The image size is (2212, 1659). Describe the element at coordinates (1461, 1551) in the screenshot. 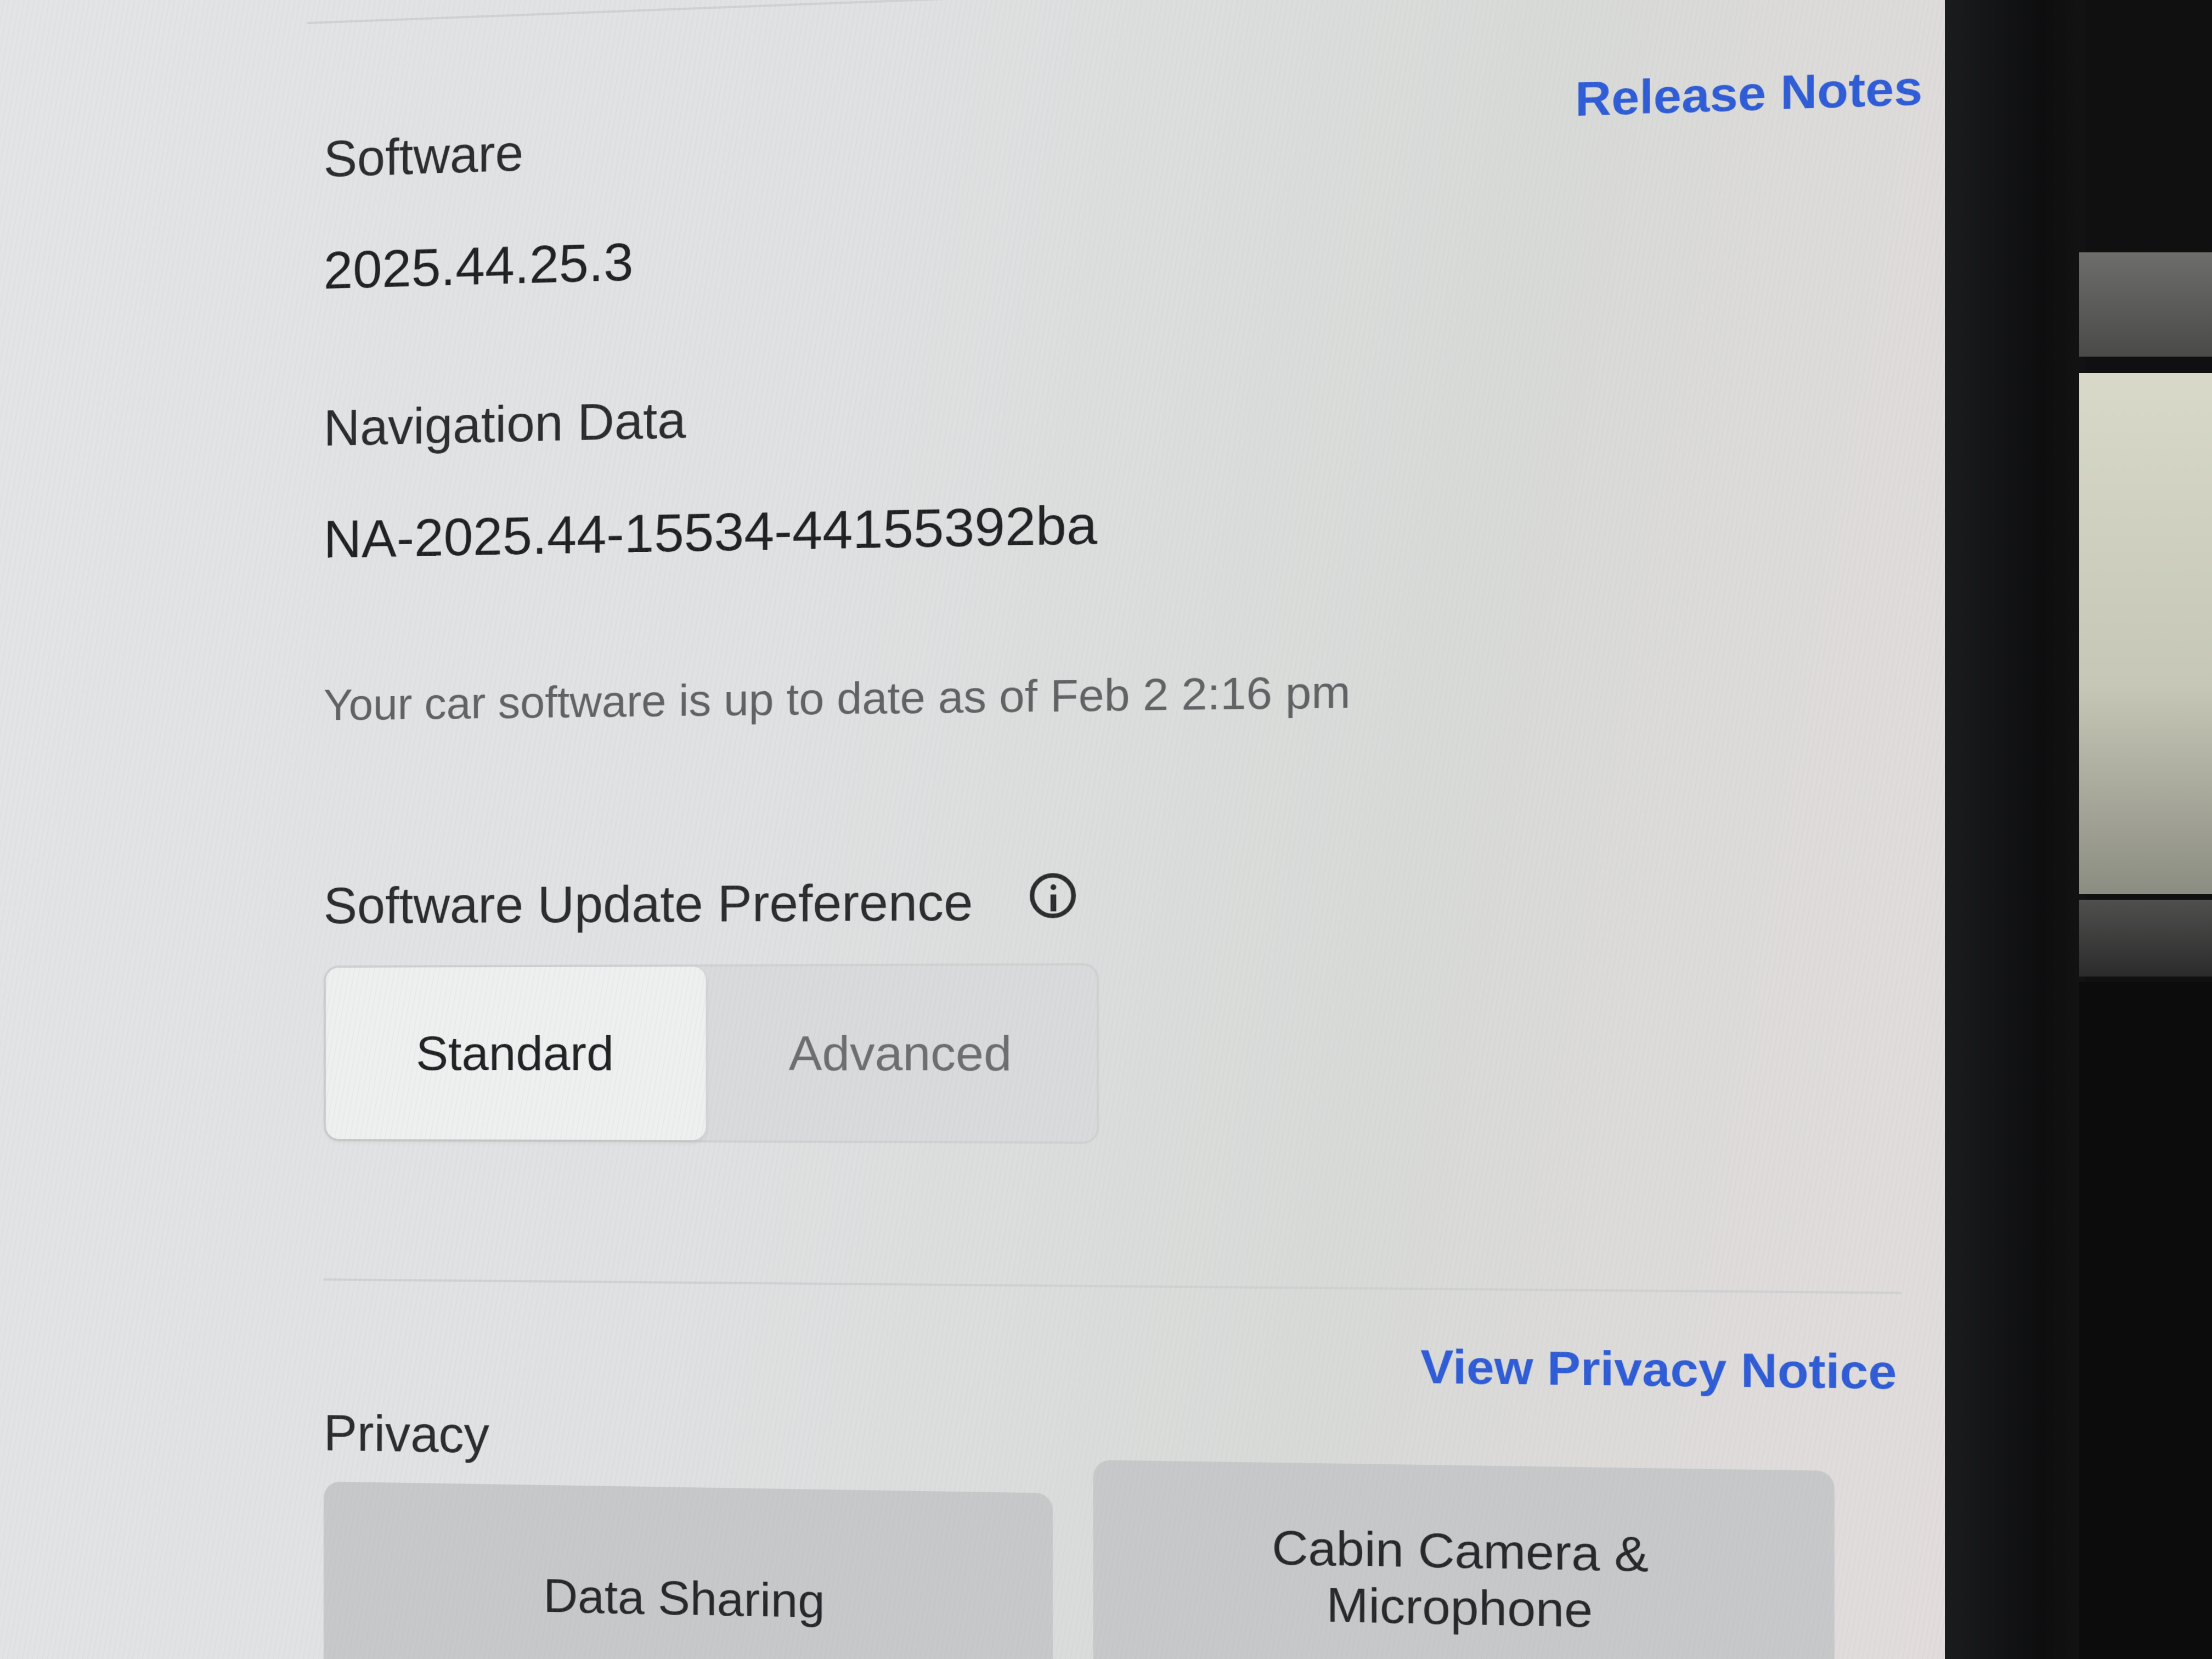

I see `cabin-camera-label-line1: Cabin Camera &` at that location.